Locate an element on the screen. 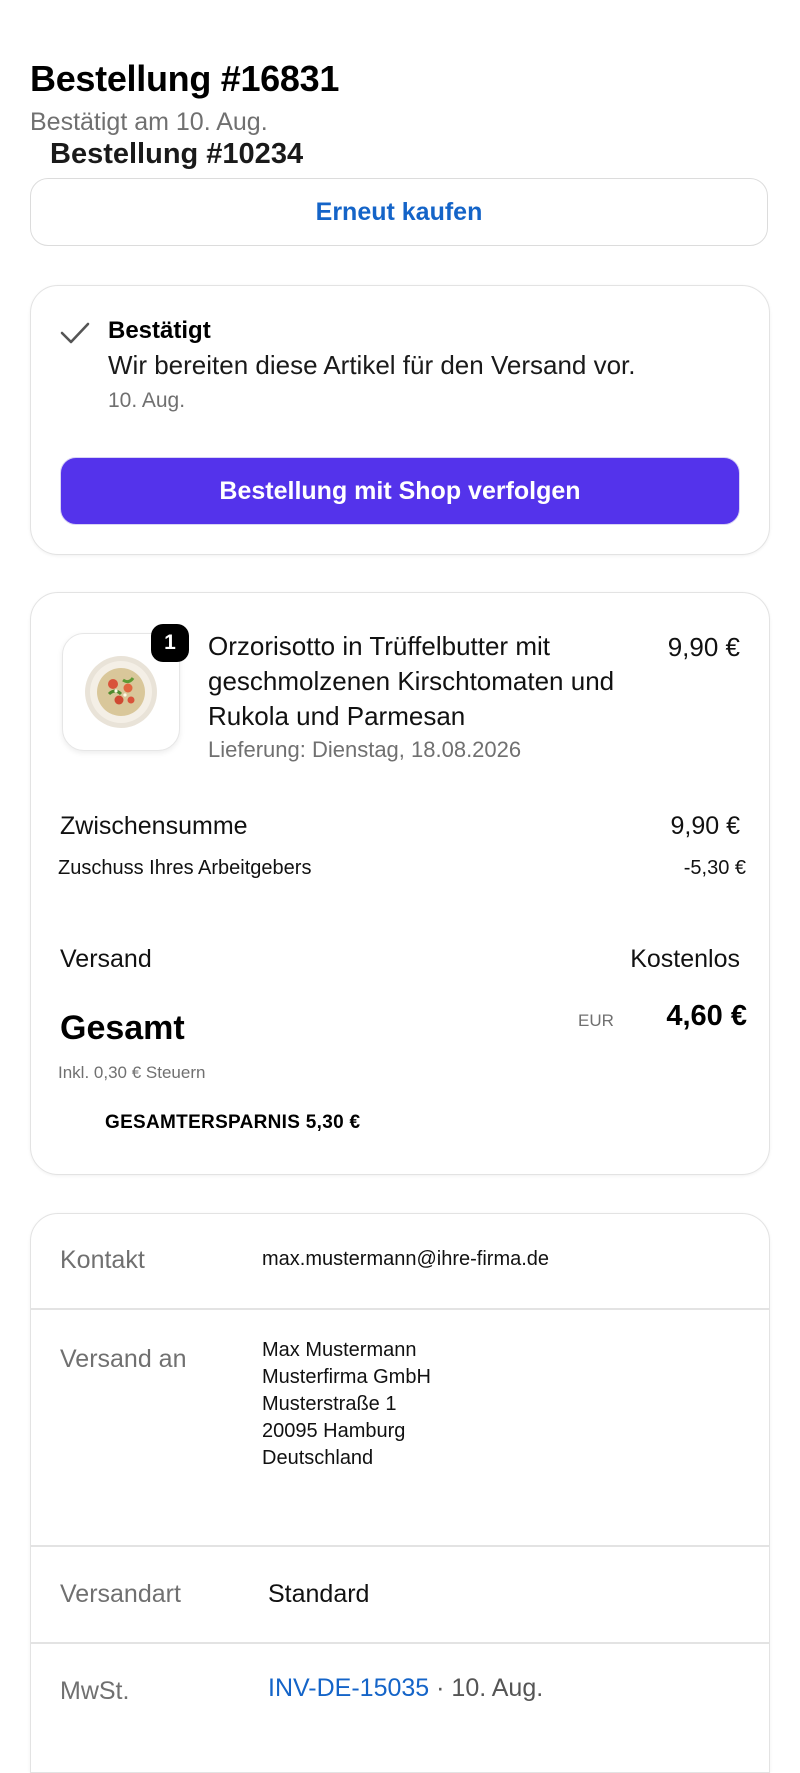 The width and height of the screenshot is (800, 1773). subtotal-value: 9,90 € is located at coordinates (705, 826).